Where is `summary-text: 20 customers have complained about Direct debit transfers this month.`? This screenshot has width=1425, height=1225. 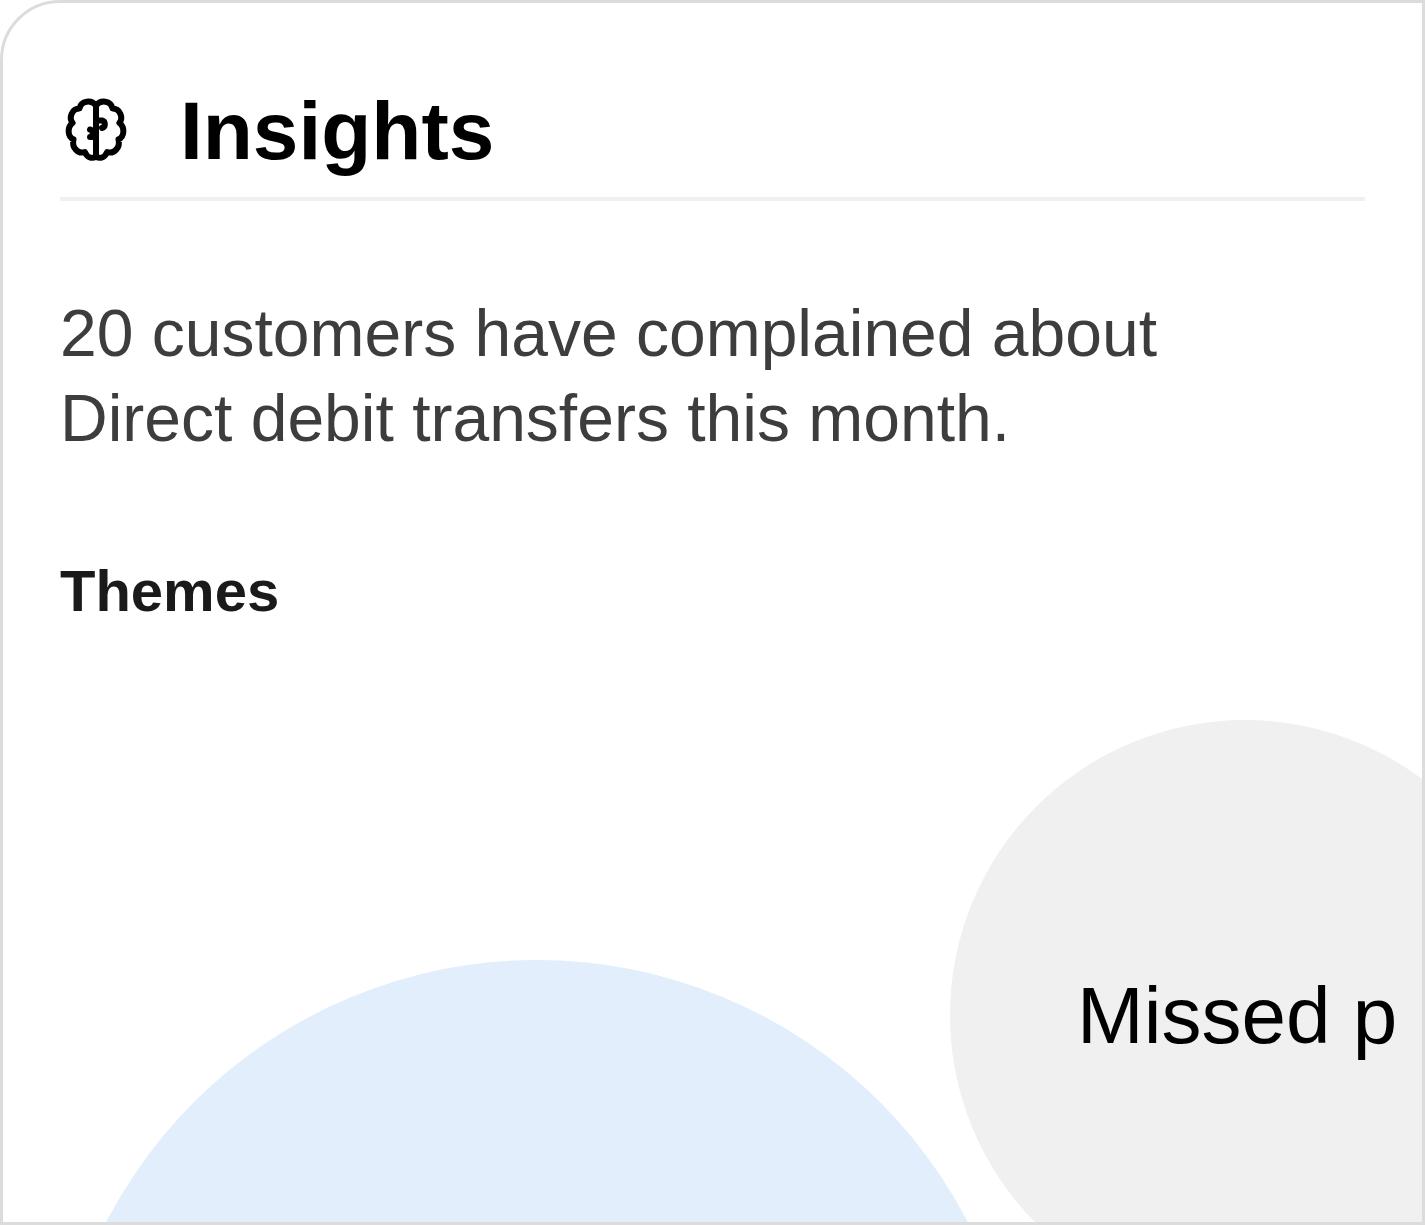
summary-text: 20 customers have complained about Direct debit transfers this month. is located at coordinates (609, 376).